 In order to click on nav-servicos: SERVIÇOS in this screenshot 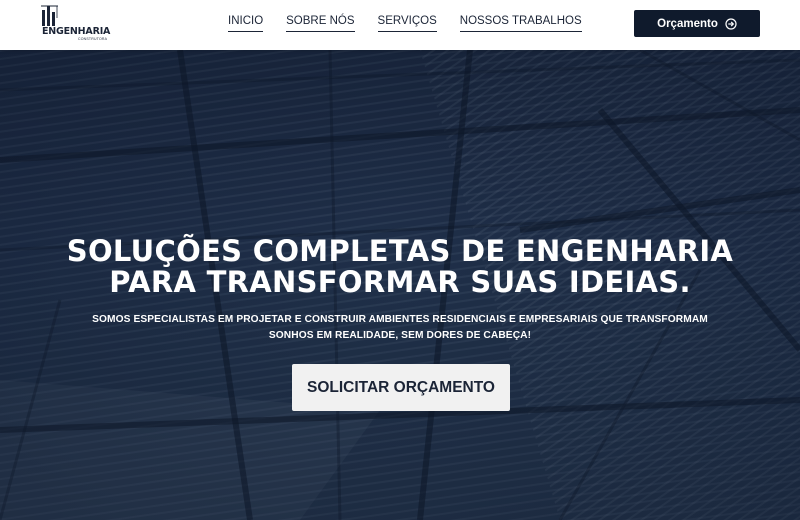, I will do `click(407, 23)`.